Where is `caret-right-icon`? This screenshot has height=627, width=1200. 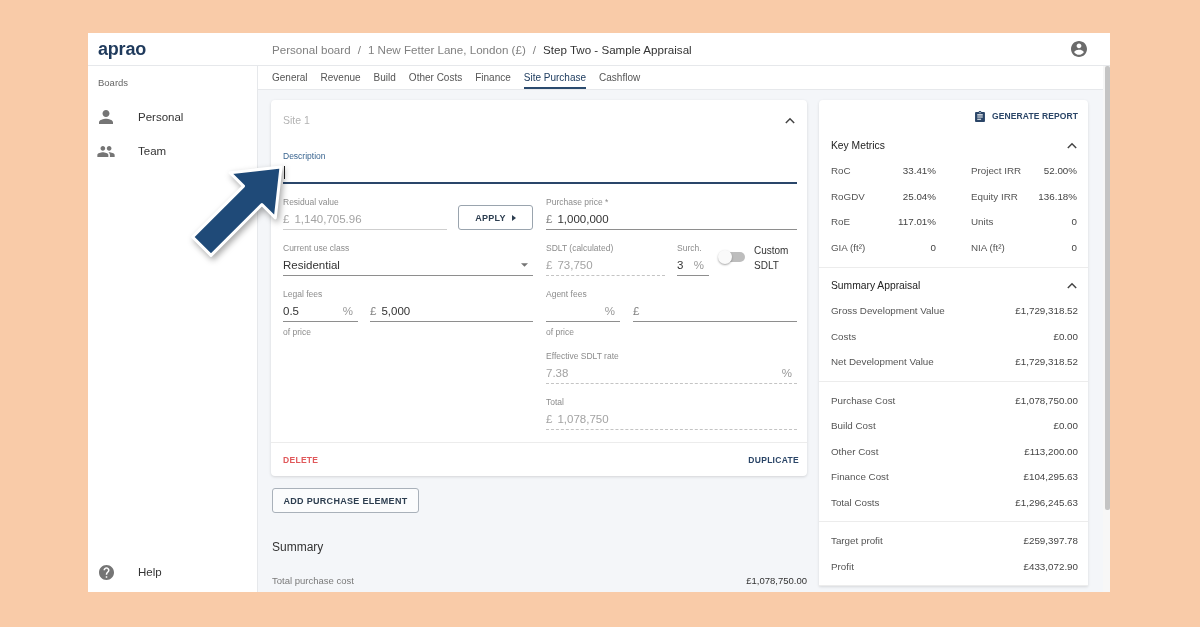
caret-right-icon is located at coordinates (513, 217).